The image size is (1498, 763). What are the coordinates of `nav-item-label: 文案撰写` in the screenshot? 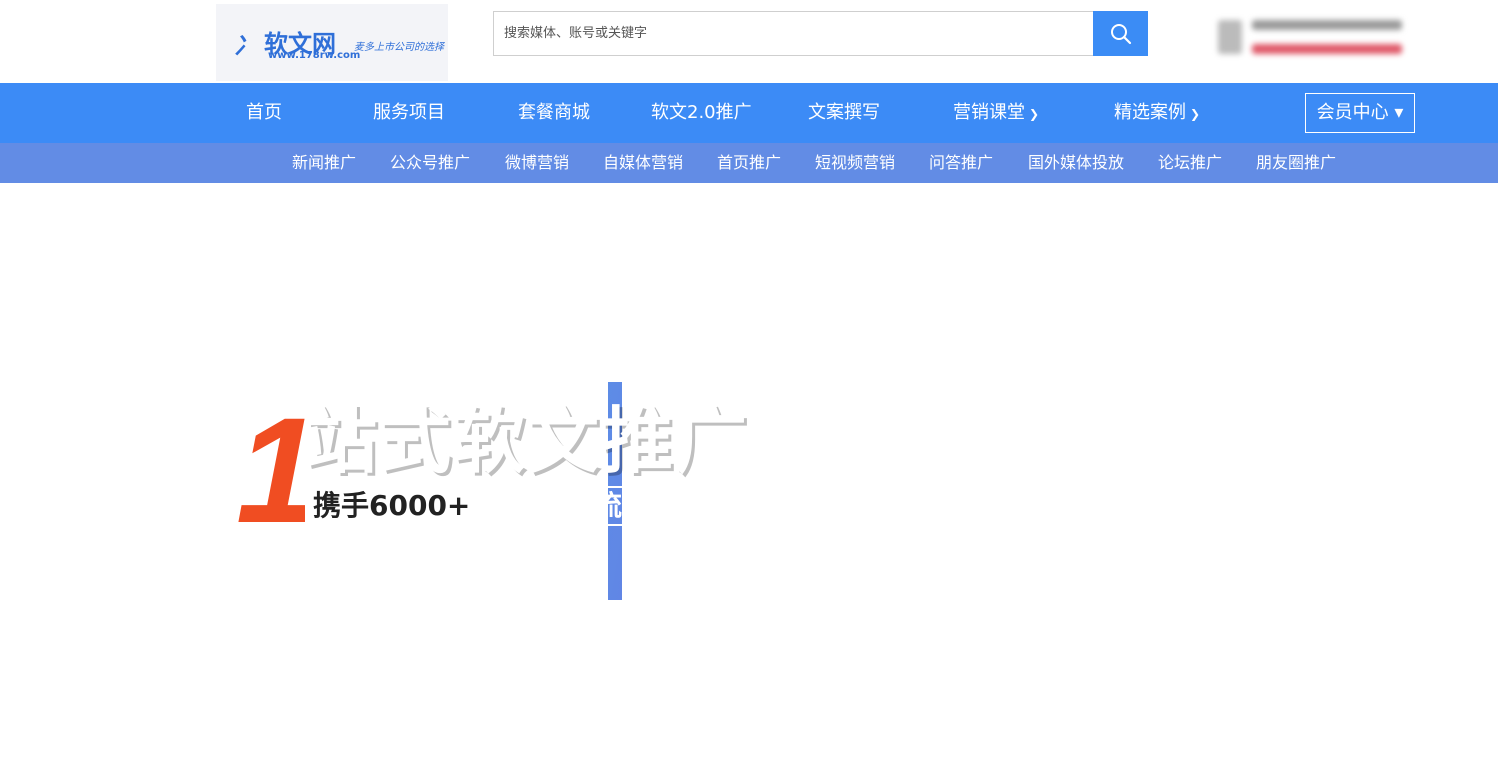 It's located at (844, 112).